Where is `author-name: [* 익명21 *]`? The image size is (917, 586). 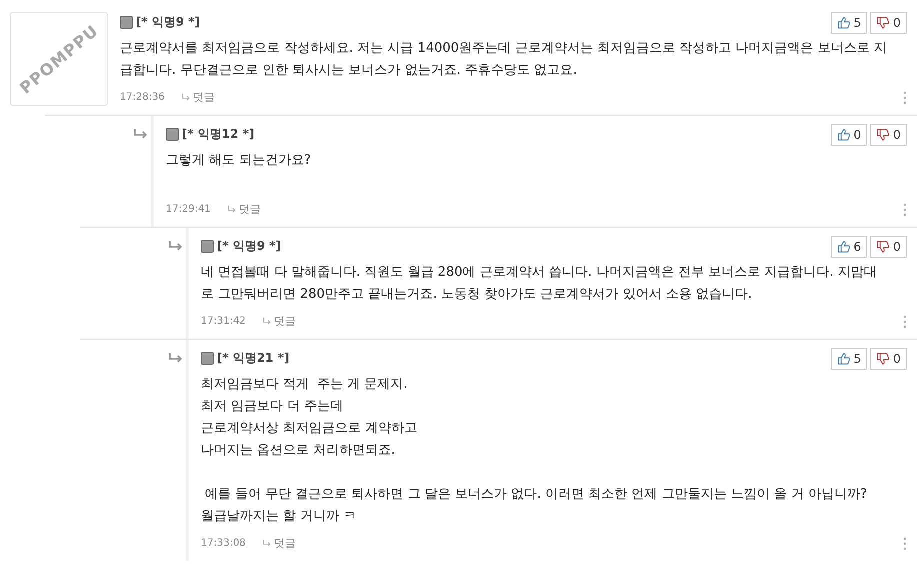 author-name: [* 익명21 *] is located at coordinates (253, 358).